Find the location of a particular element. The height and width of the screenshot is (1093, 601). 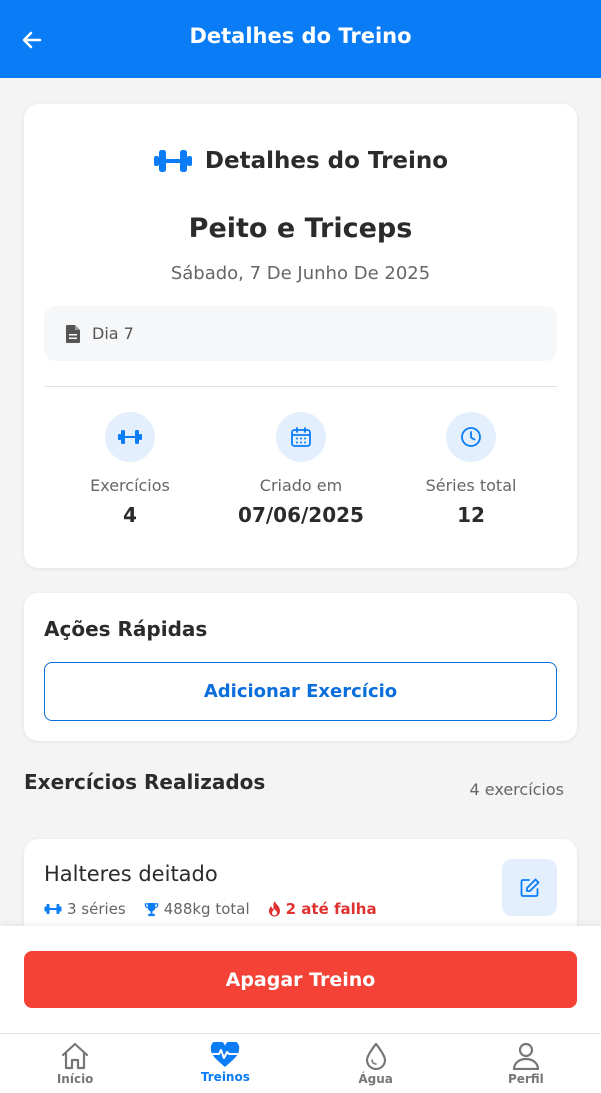

summary-card-header: Detalhes do Treino is located at coordinates (300, 161).